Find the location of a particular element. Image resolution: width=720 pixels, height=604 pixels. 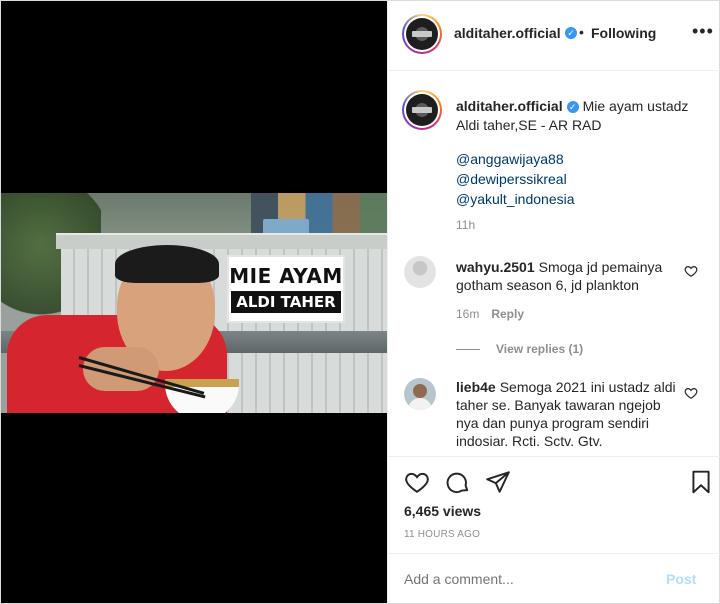

post-header: alditaher.official ✓ • Following ••• is located at coordinates (554, 36).